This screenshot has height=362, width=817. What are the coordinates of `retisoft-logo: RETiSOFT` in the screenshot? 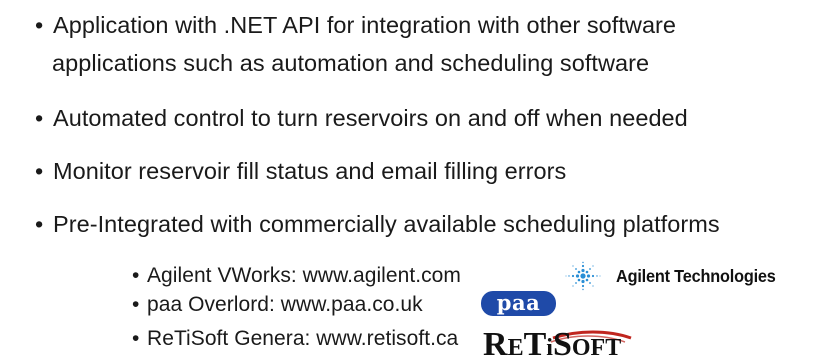 It's located at (558, 345).